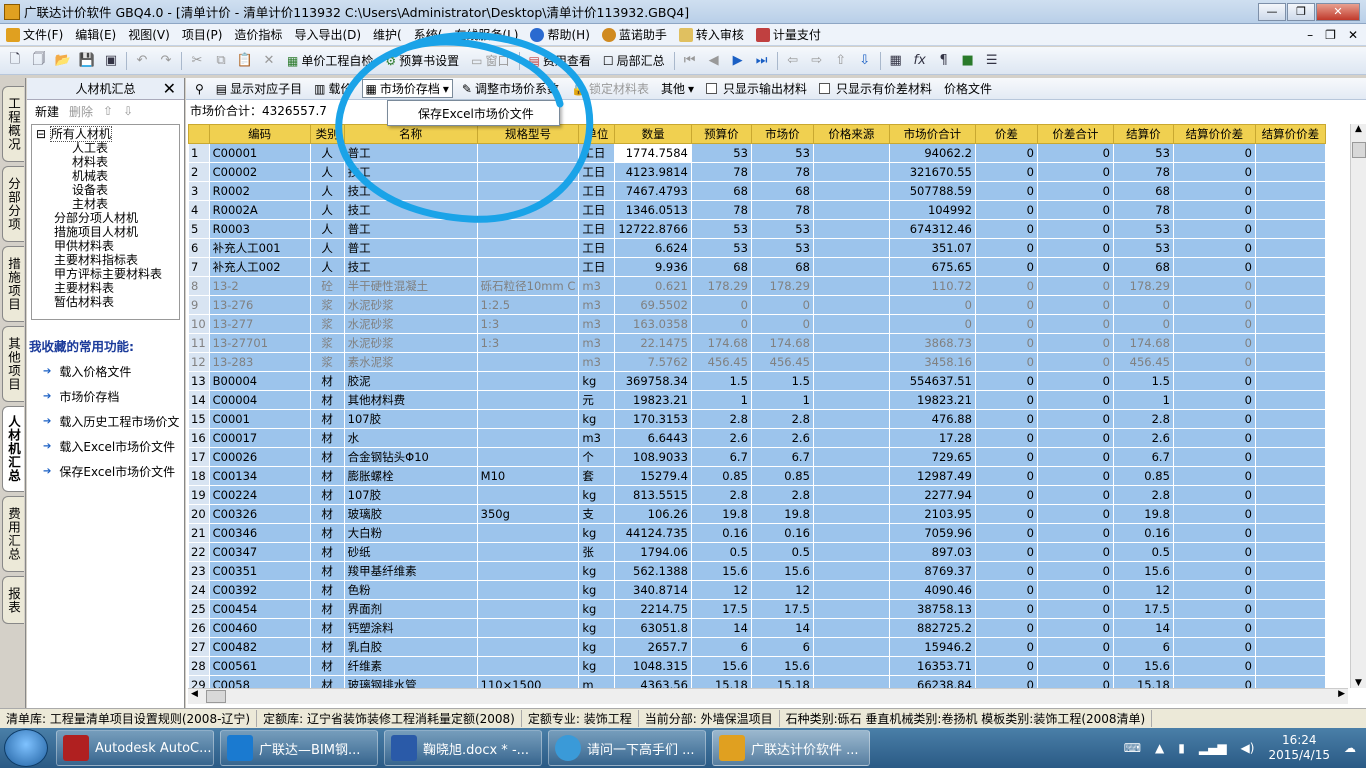 This screenshot has width=1366, height=768. Describe the element at coordinates (597, 153) in the screenshot. I see `table-cell: 工日` at that location.